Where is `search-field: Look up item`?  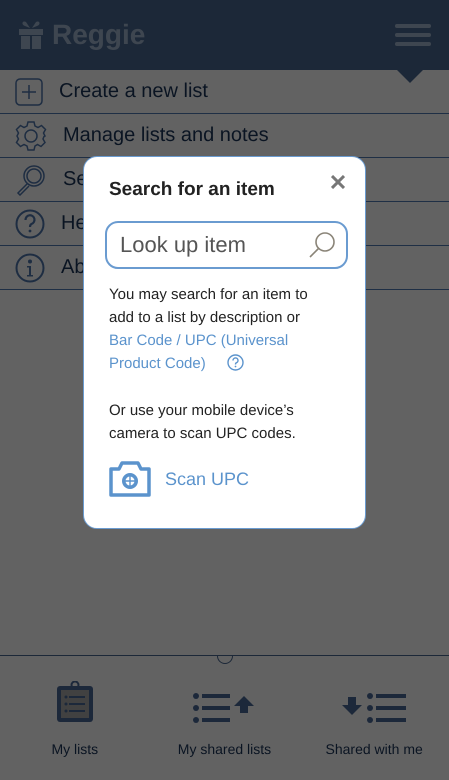
search-field: Look up item is located at coordinates (226, 245).